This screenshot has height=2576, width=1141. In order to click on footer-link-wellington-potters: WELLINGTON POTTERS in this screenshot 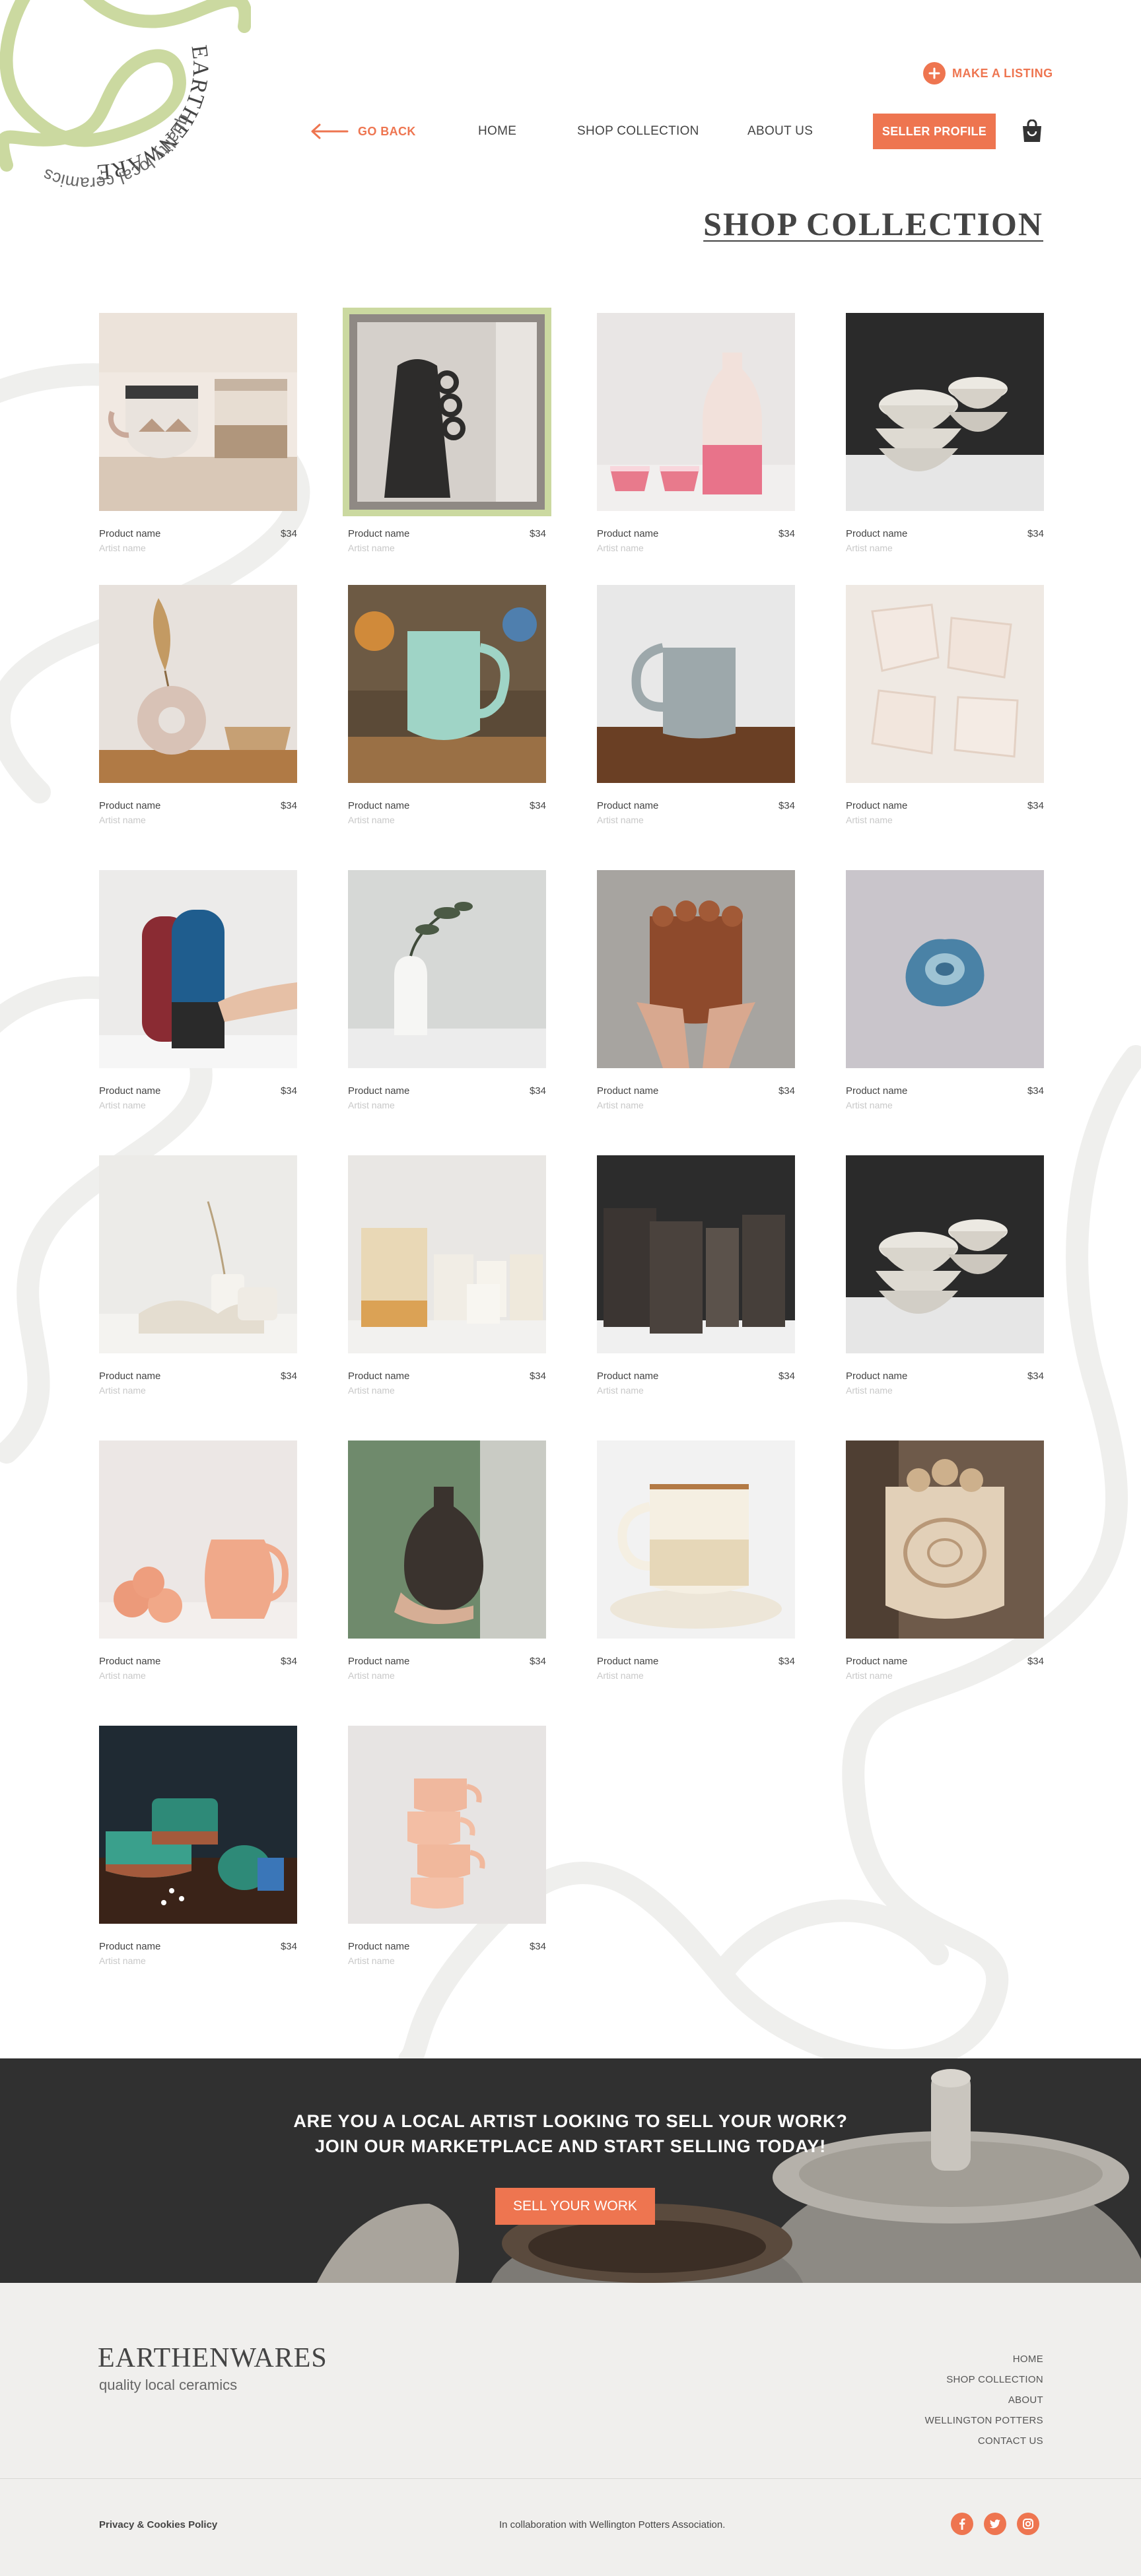, I will do `click(984, 2421)`.